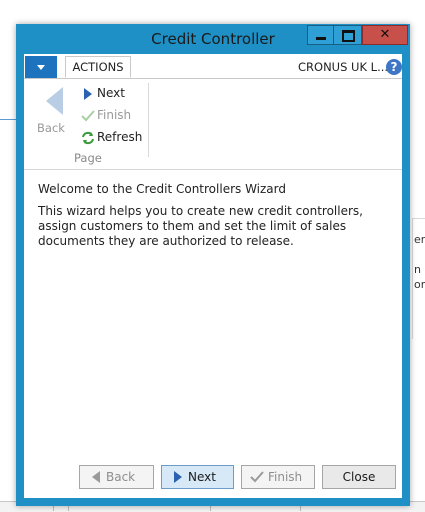 This screenshot has height=512, width=425. What do you see at coordinates (88, 138) in the screenshot?
I see `refresh-icon` at bounding box center [88, 138].